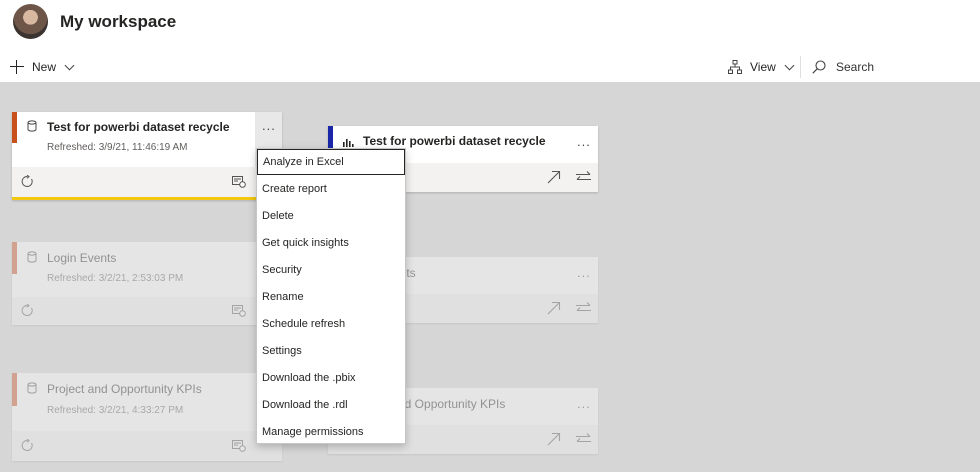  Describe the element at coordinates (735, 67) in the screenshot. I see `lineage-view-icon` at that location.